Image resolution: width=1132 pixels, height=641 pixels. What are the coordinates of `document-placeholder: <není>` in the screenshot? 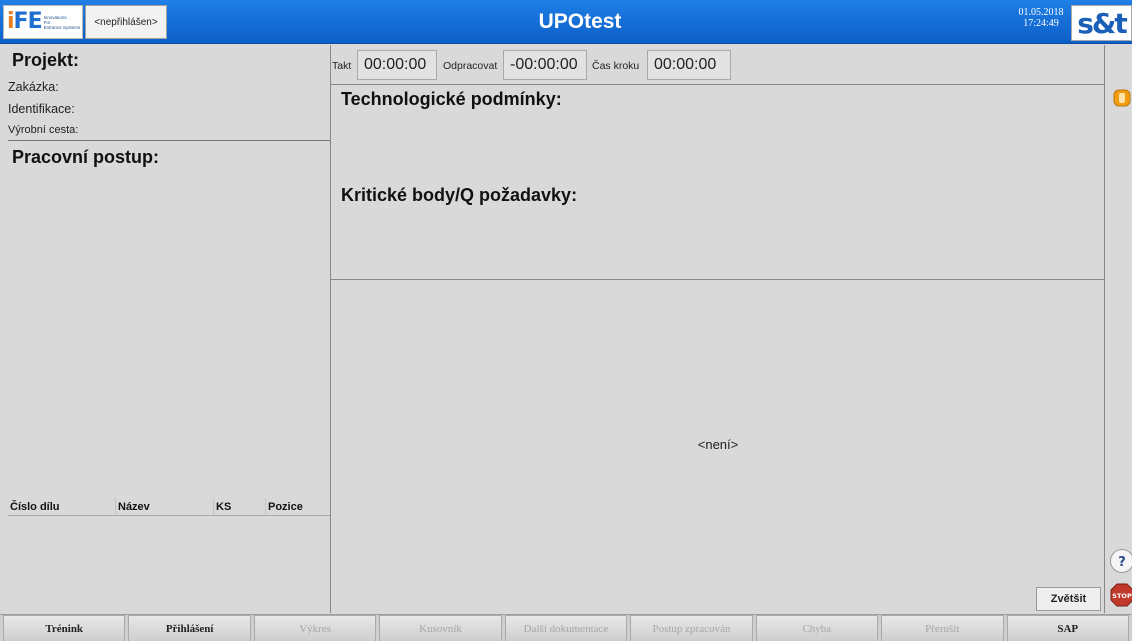 It's located at (718, 444).